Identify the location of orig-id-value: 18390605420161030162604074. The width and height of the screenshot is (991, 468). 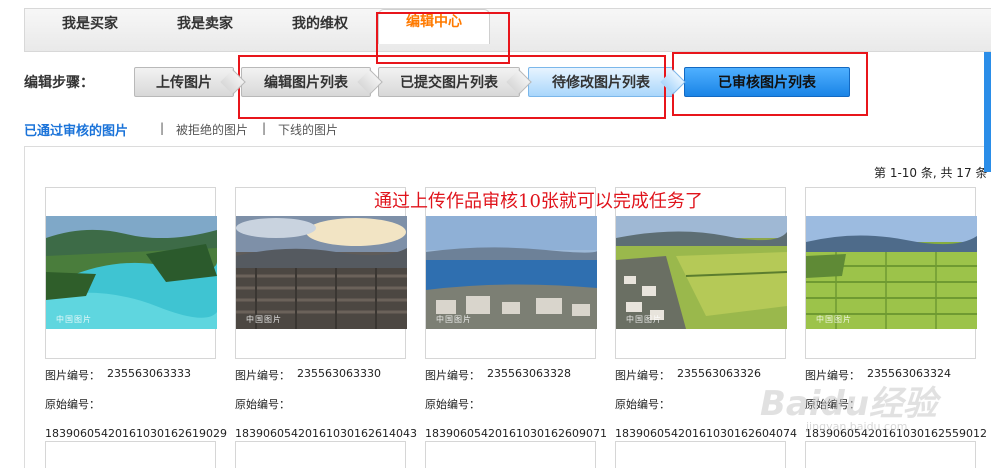
(706, 433).